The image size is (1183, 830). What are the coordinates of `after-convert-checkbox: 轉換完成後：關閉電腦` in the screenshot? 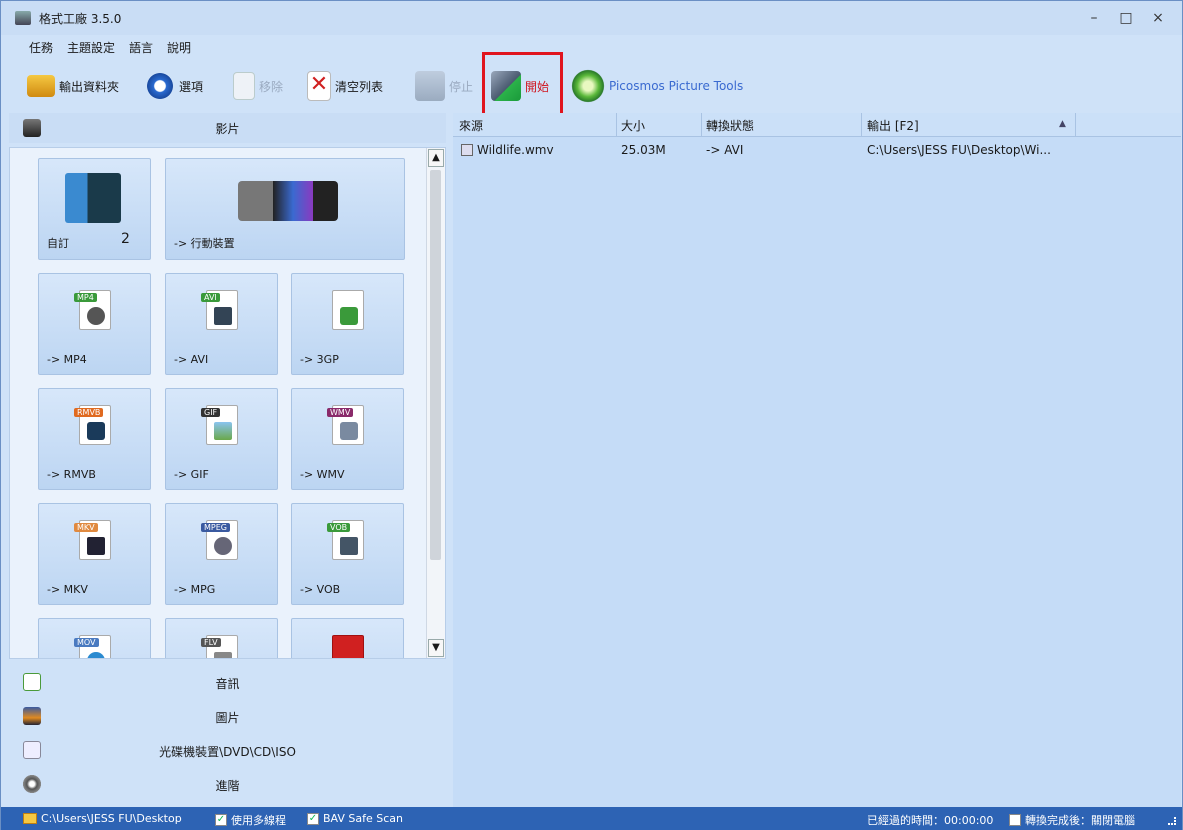 It's located at (1072, 820).